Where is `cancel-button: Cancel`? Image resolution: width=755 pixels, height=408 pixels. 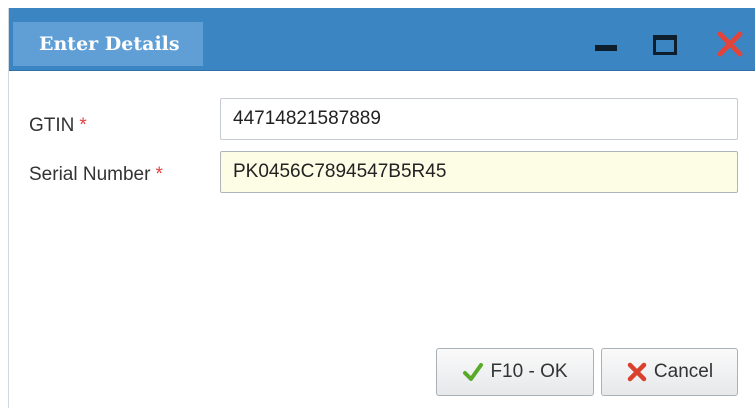
cancel-button: Cancel is located at coordinates (669, 372).